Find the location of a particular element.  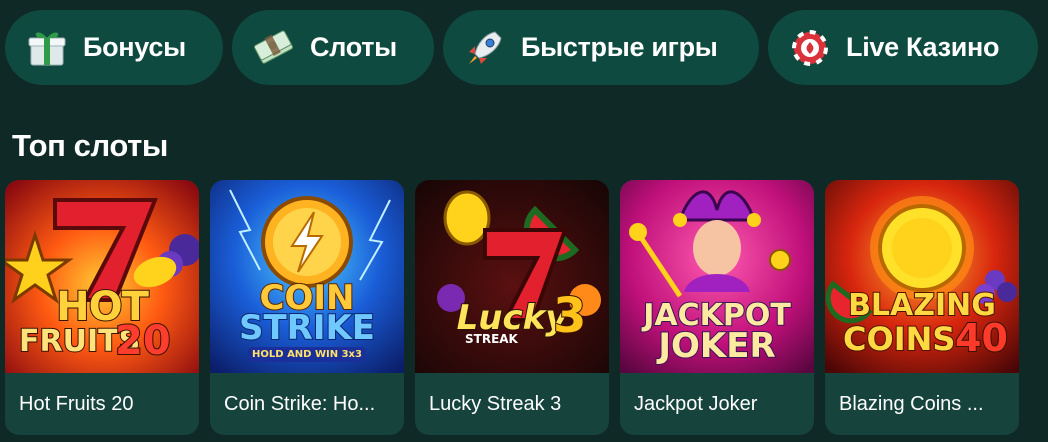

art-line: HOLD AND WIN 3x3 is located at coordinates (307, 354).